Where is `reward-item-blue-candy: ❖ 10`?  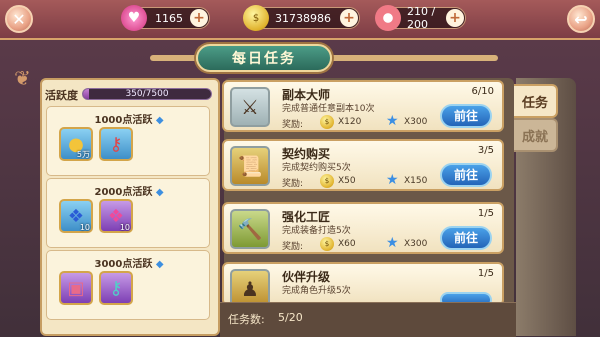 reward-item-blue-candy: ❖ 10 is located at coordinates (76, 216).